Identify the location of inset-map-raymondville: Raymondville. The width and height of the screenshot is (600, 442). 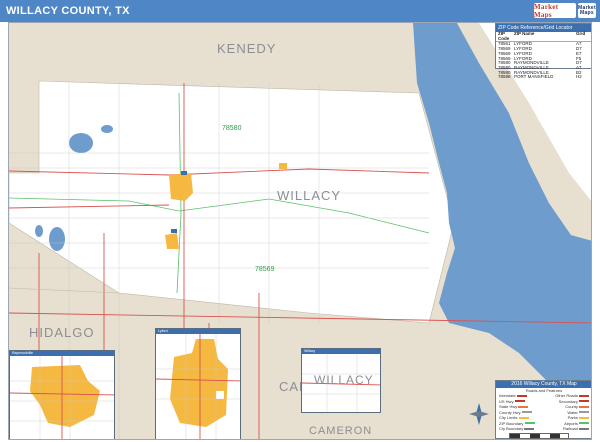
(62, 394).